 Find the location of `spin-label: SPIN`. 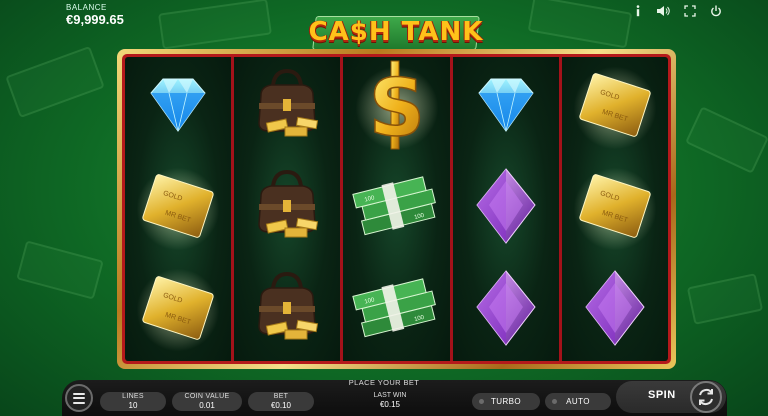

spin-label: SPIN is located at coordinates (662, 395).